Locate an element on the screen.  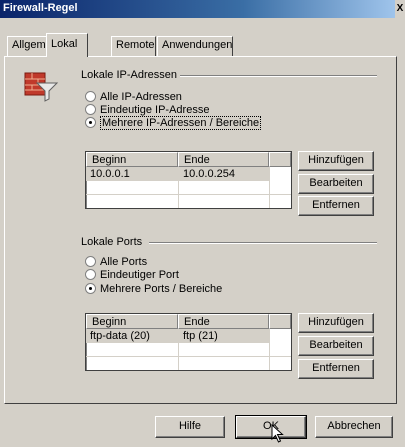
local-ip-list: Beginn Ende 10.0.0.1 10.0.0.254 is located at coordinates (188, 180).